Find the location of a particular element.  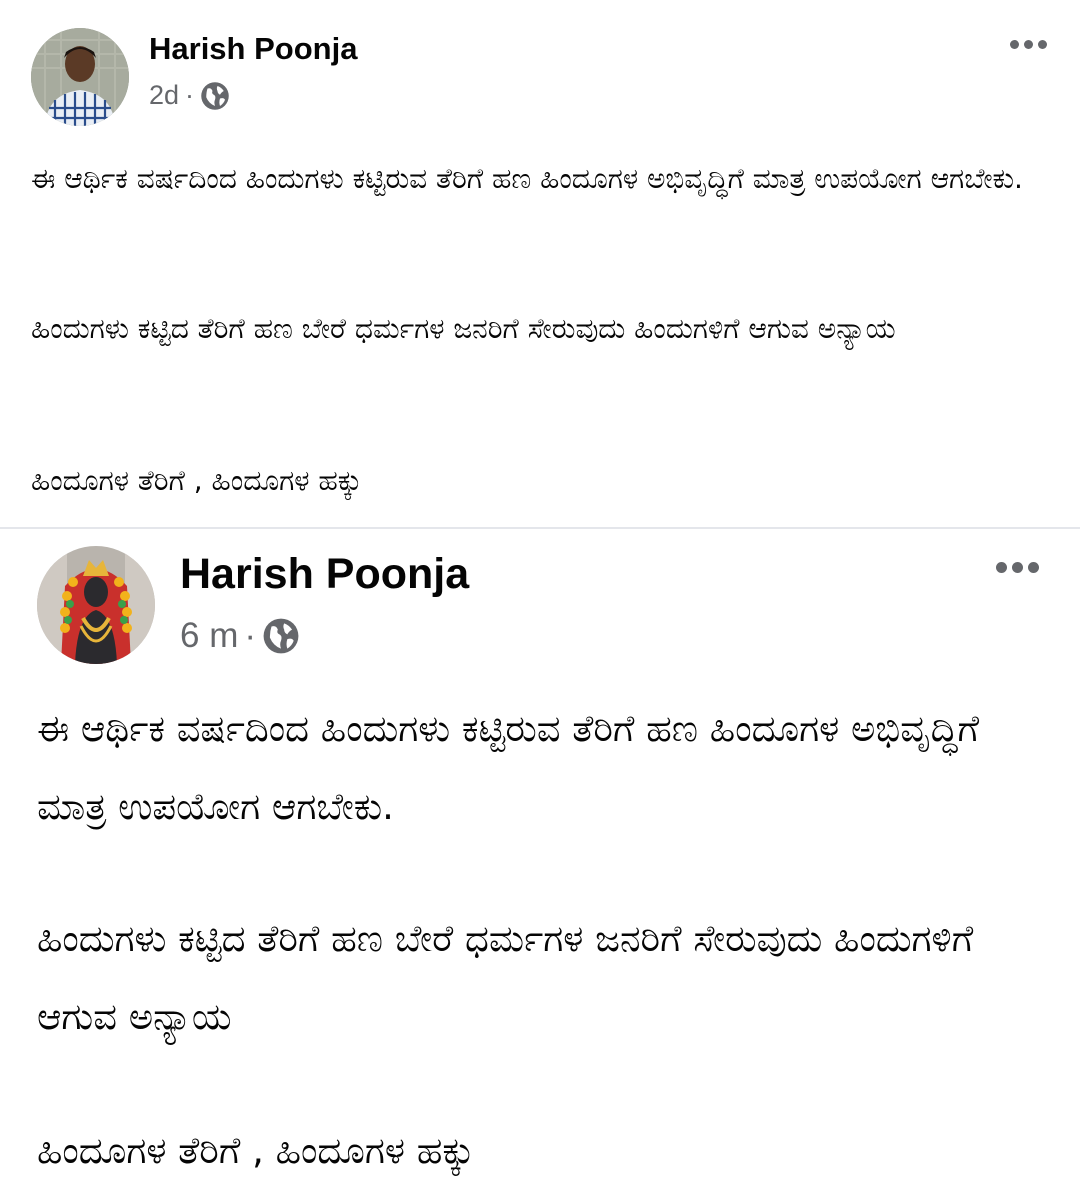

avatar-photo-man-icon is located at coordinates (80, 77).